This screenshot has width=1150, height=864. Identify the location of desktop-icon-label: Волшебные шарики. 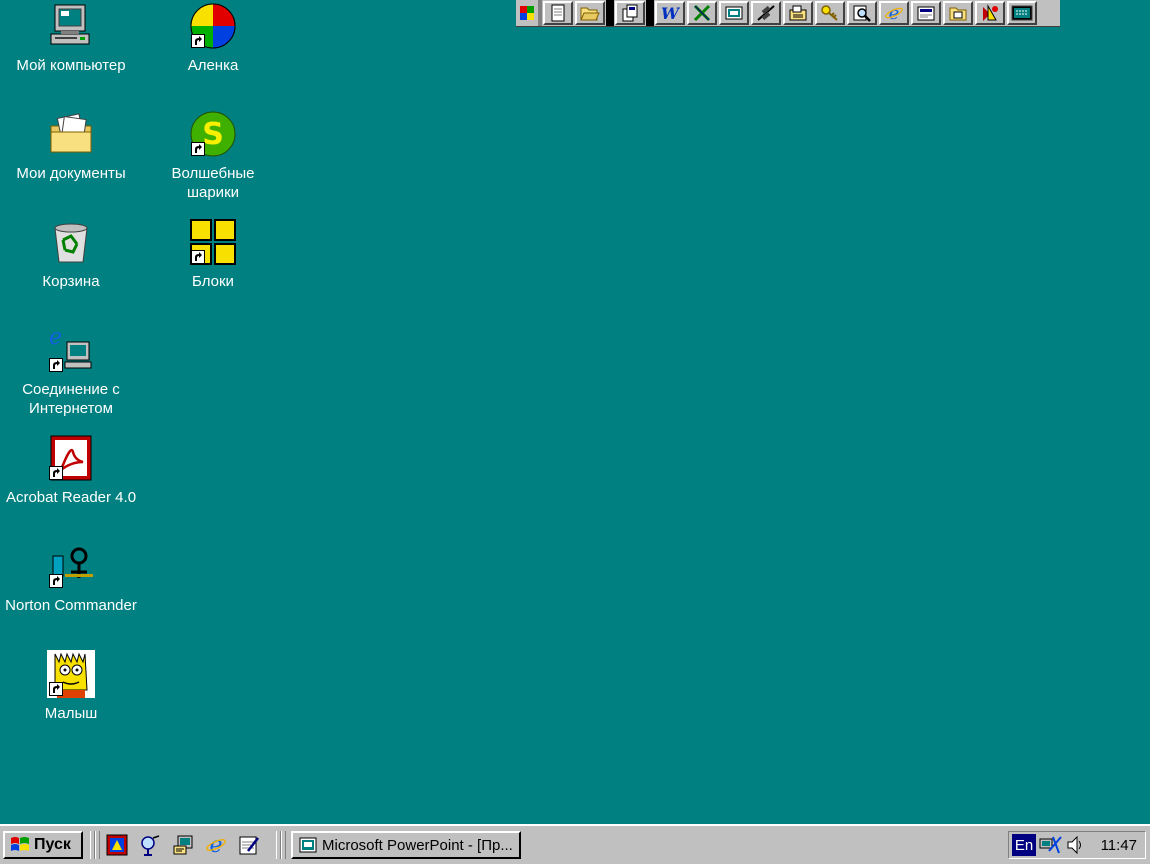
(213, 183).